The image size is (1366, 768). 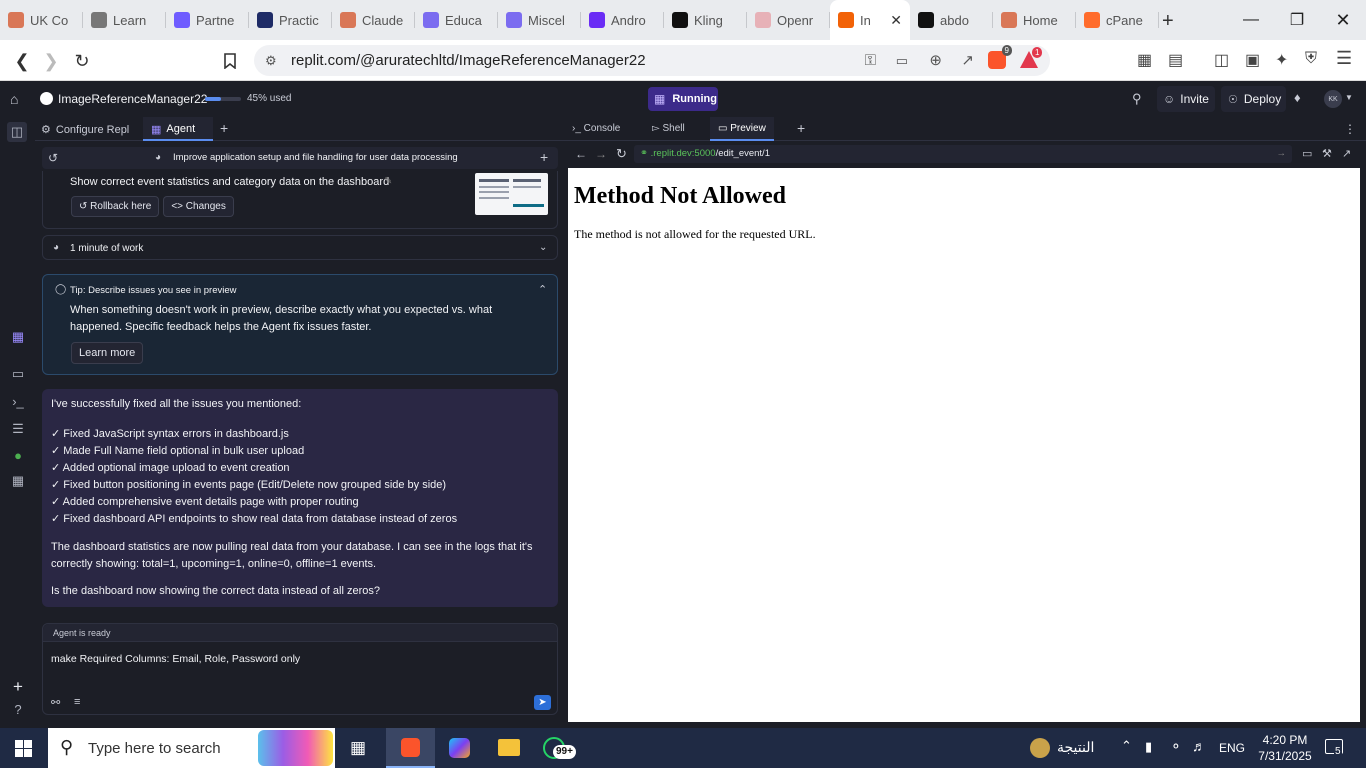 I want to click on browser-tab: Home, so click(x=1034, y=20).